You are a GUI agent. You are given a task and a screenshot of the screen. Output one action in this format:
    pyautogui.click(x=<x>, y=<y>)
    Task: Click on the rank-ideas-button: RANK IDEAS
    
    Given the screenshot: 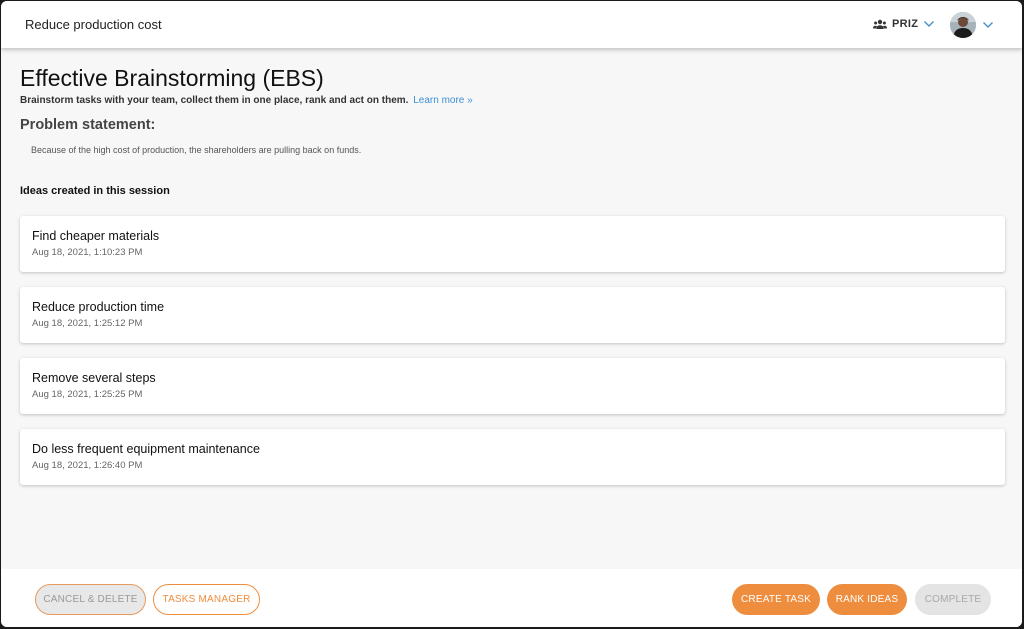 What is the action you would take?
    pyautogui.click(x=867, y=599)
    